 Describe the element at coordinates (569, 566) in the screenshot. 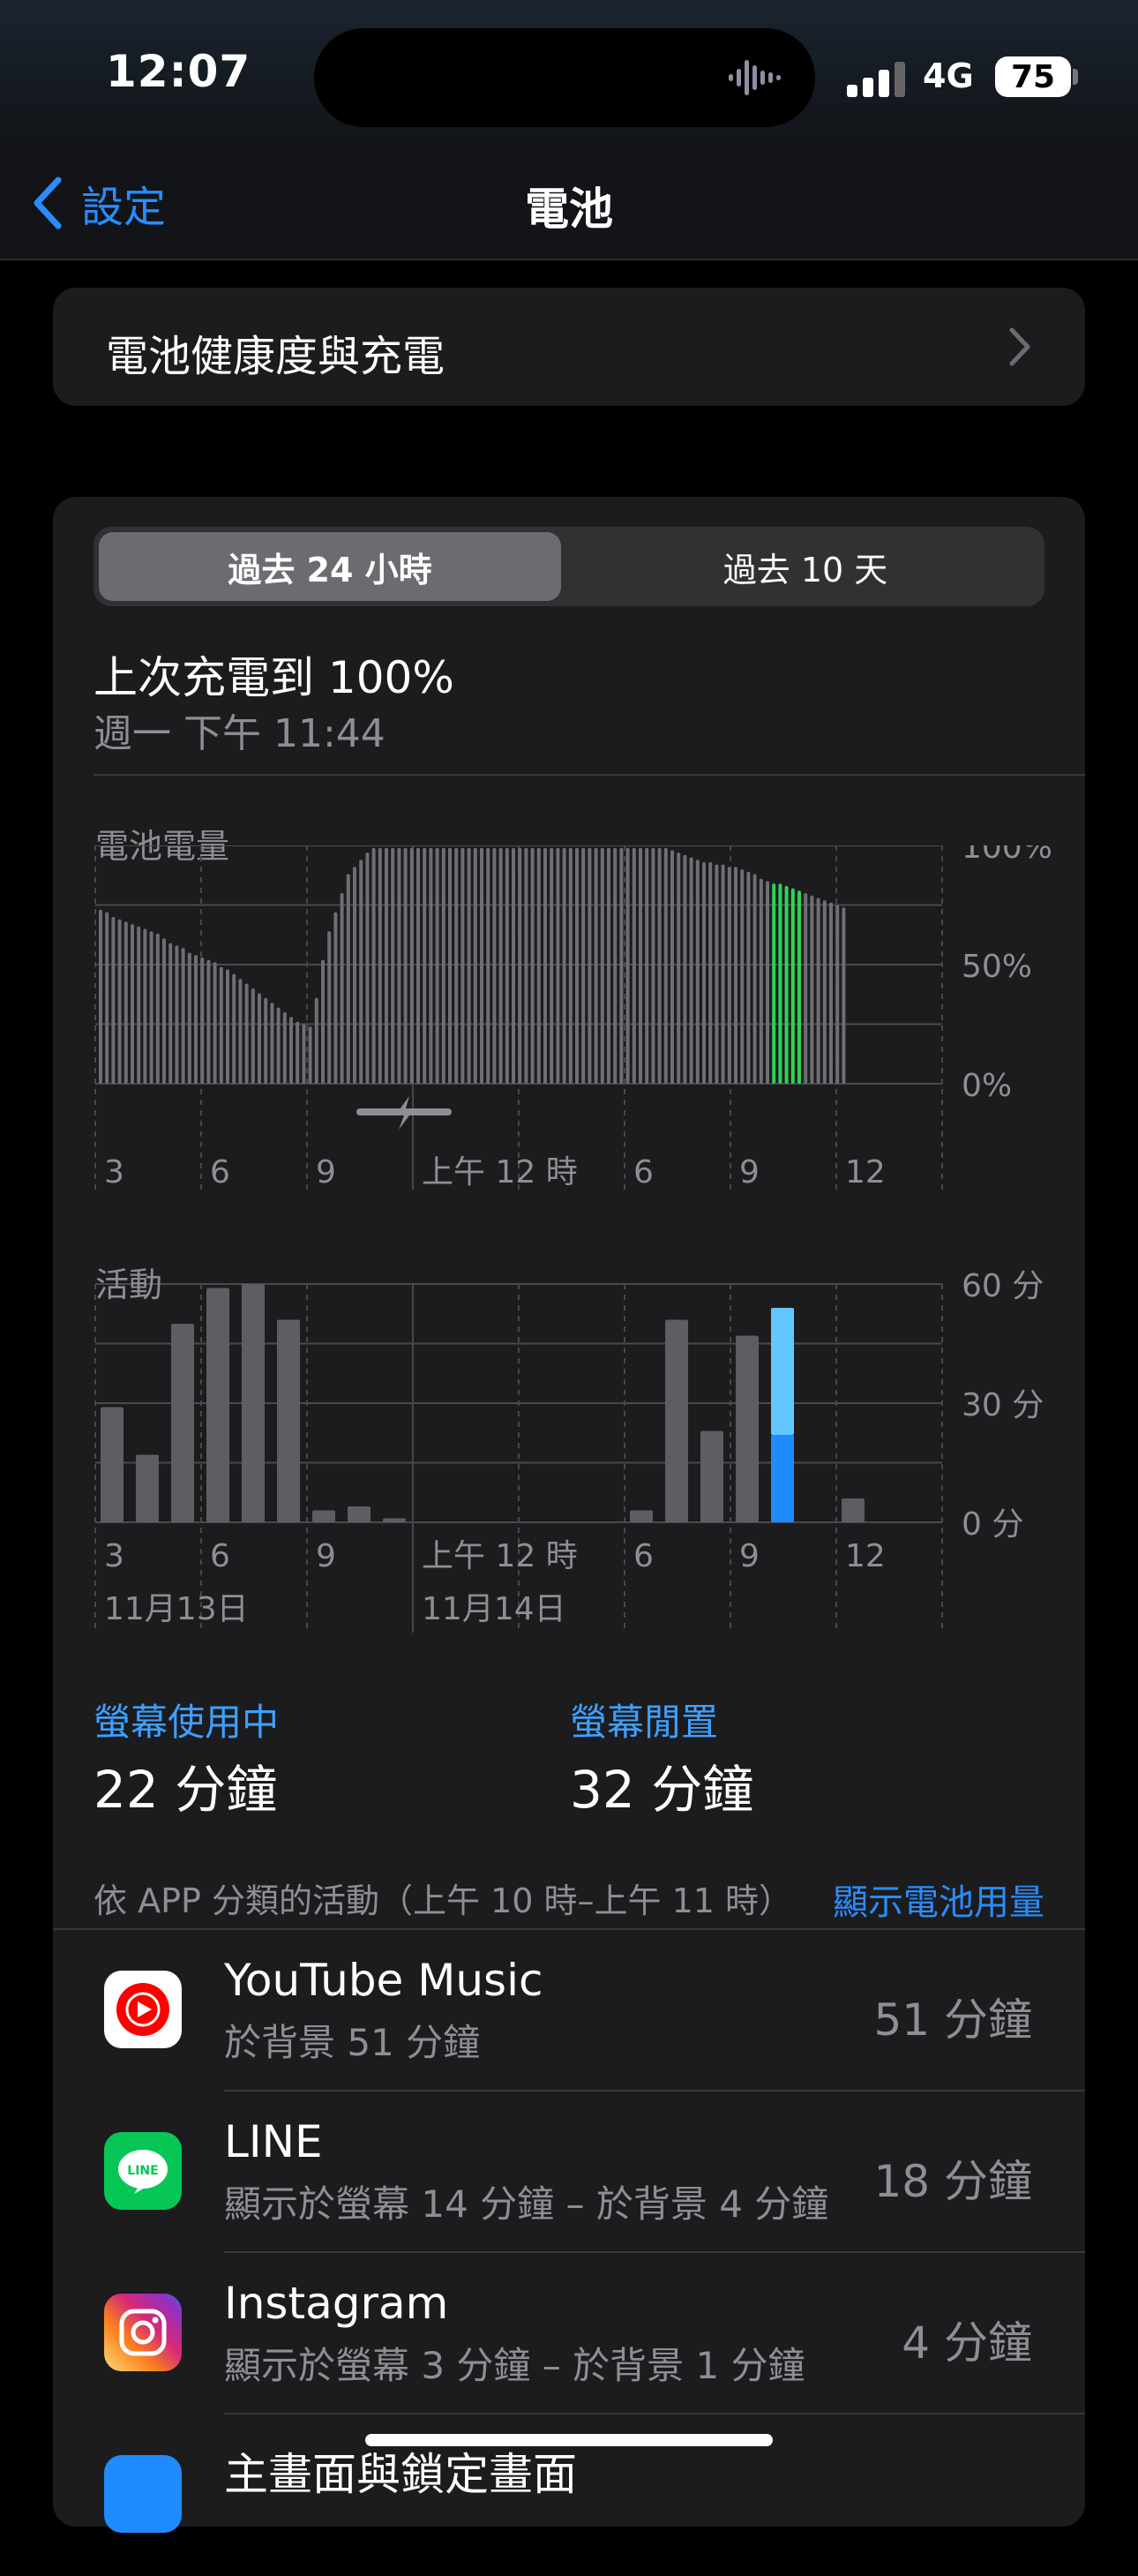

I see `time-range-segmented-control: 過去 24 小時 過去 10 天` at that location.